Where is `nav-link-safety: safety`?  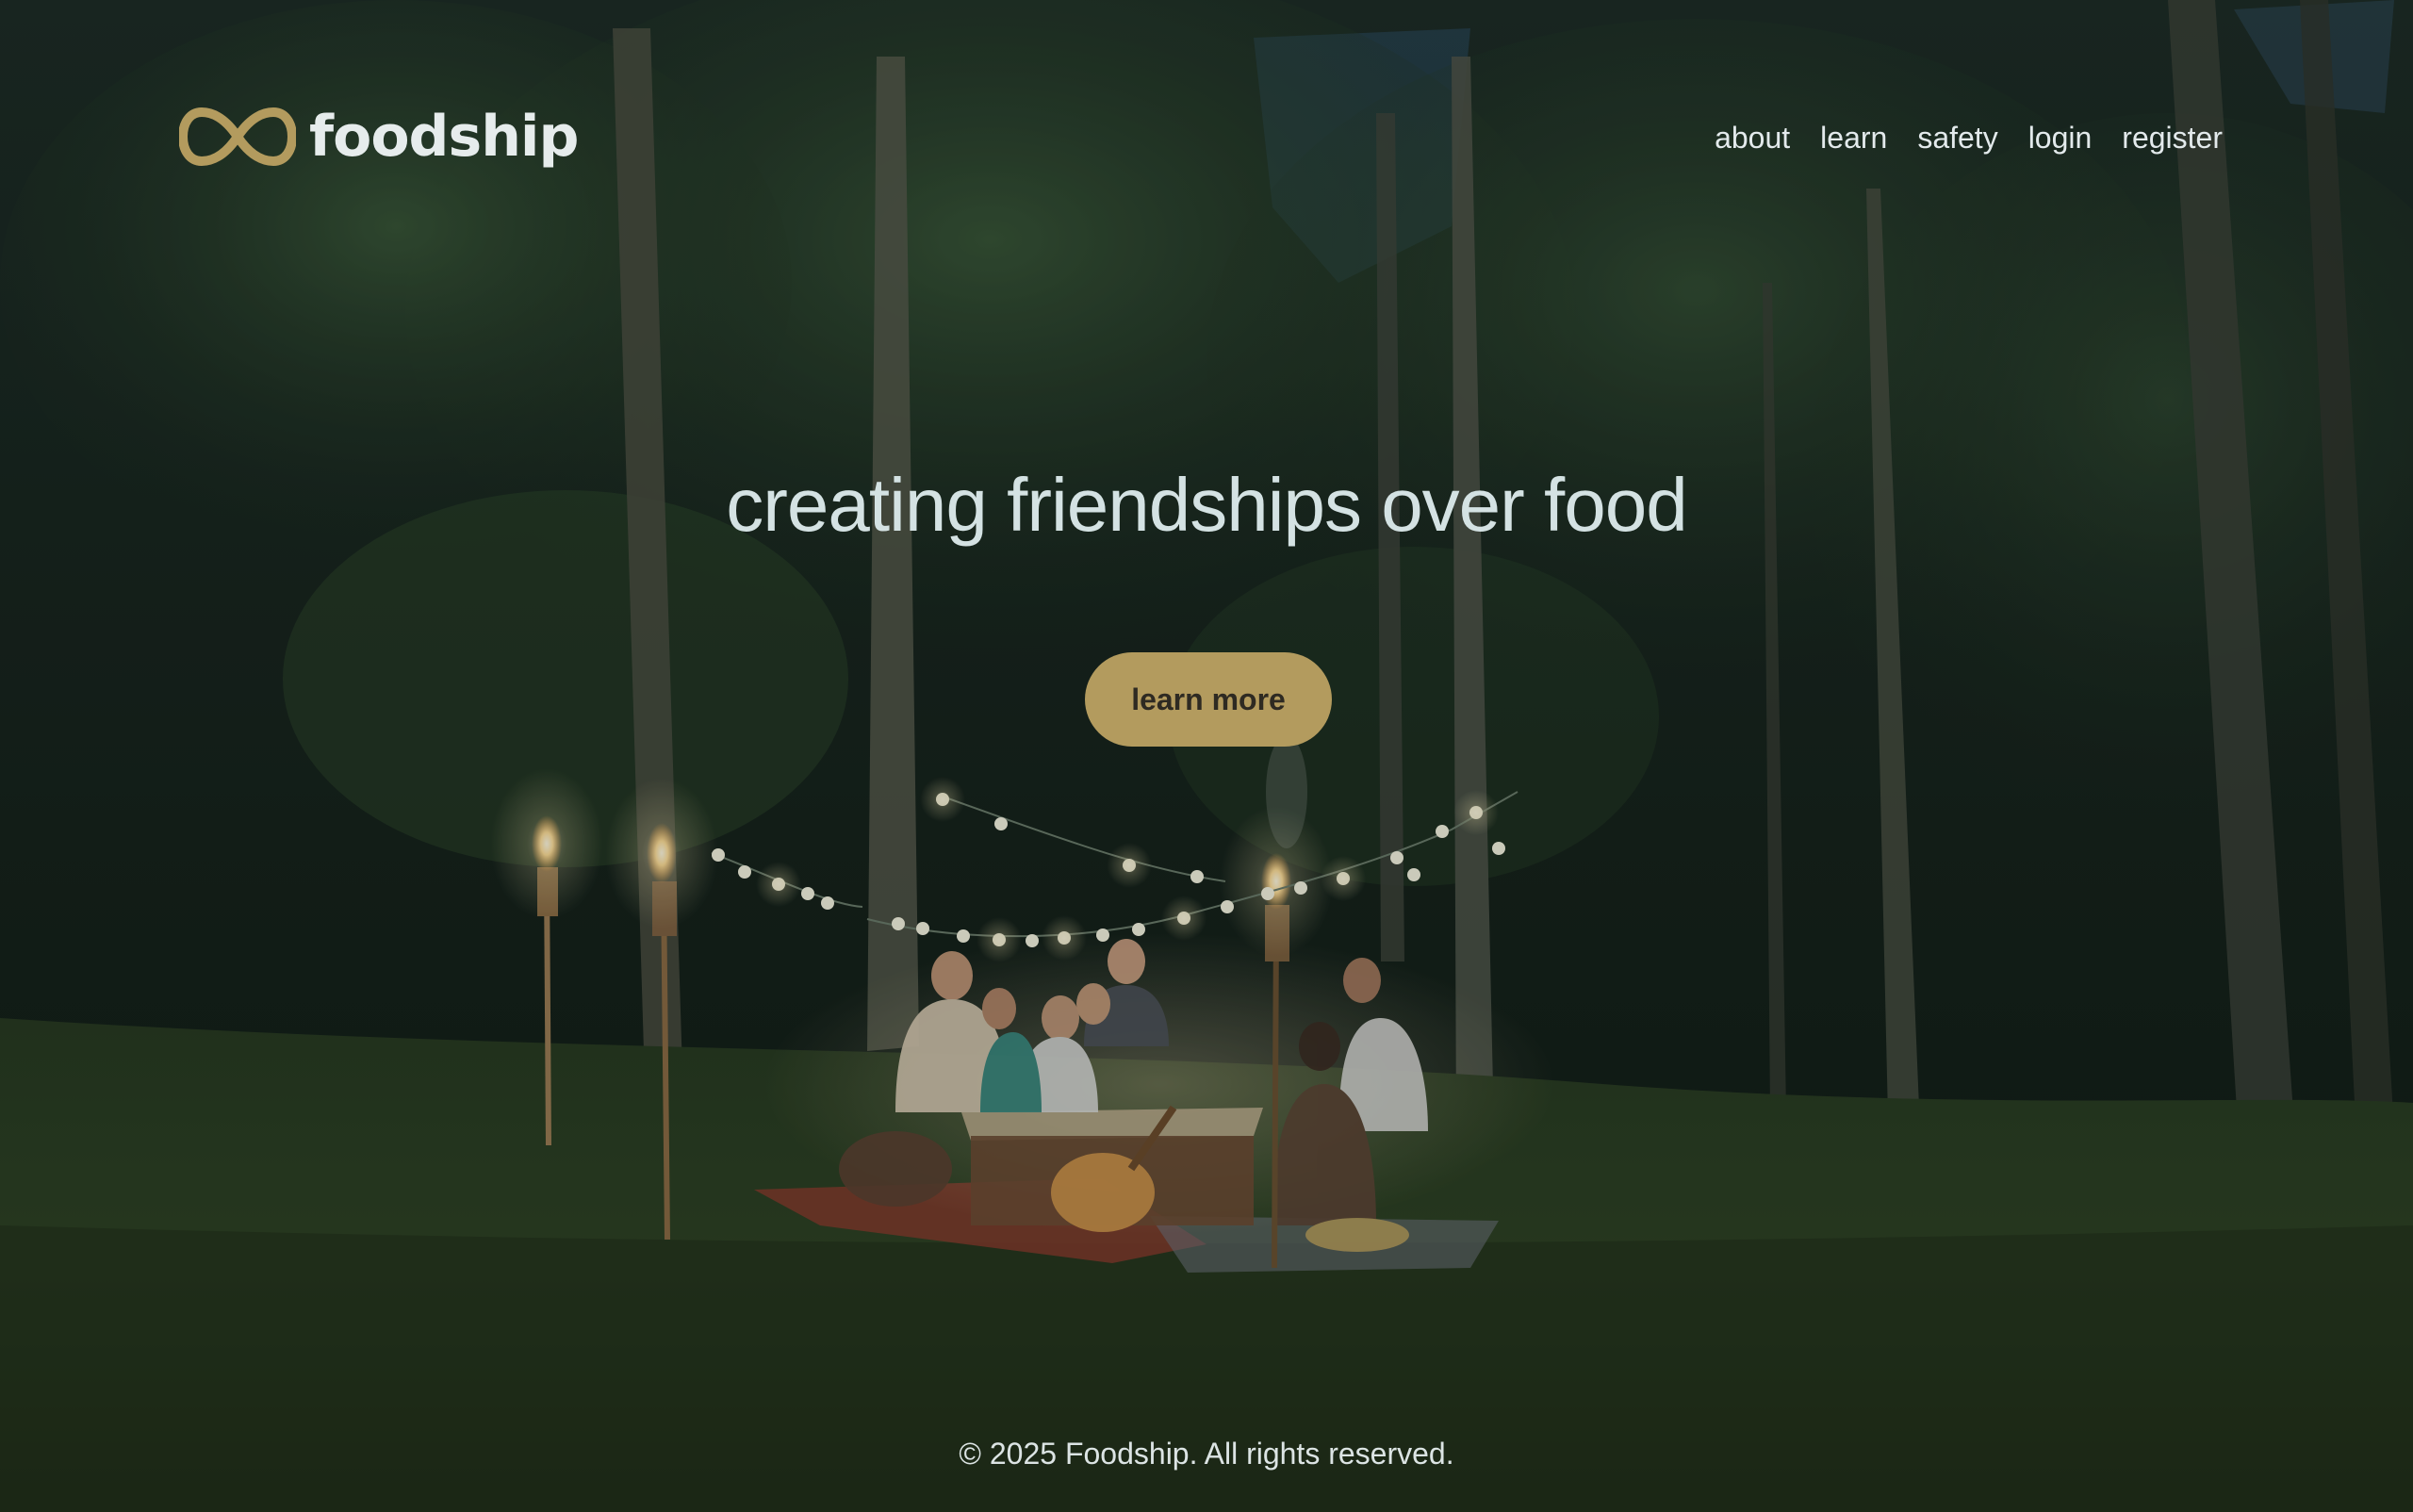 nav-link-safety: safety is located at coordinates (1957, 137).